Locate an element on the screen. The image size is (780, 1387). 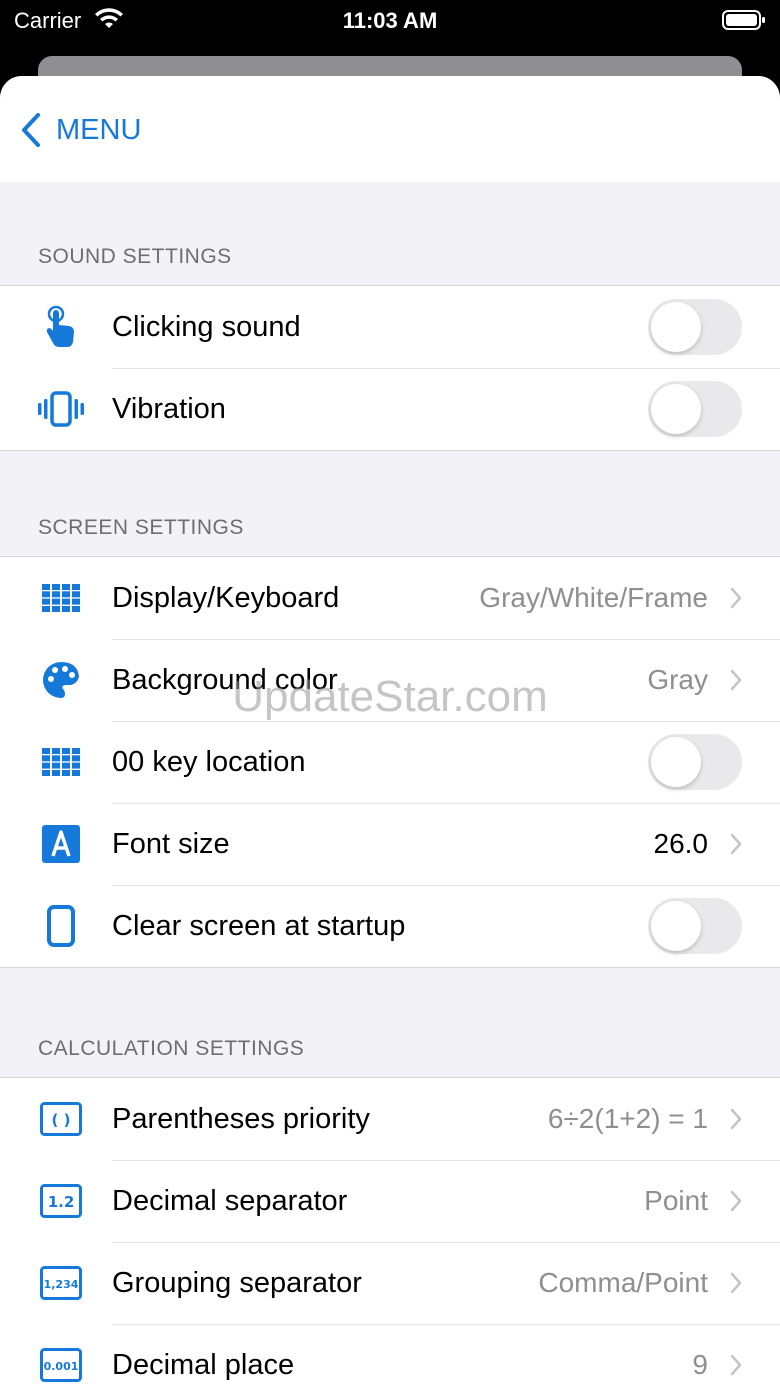
settings-row-clicking-sound: Clicking sound is located at coordinates (390, 327).